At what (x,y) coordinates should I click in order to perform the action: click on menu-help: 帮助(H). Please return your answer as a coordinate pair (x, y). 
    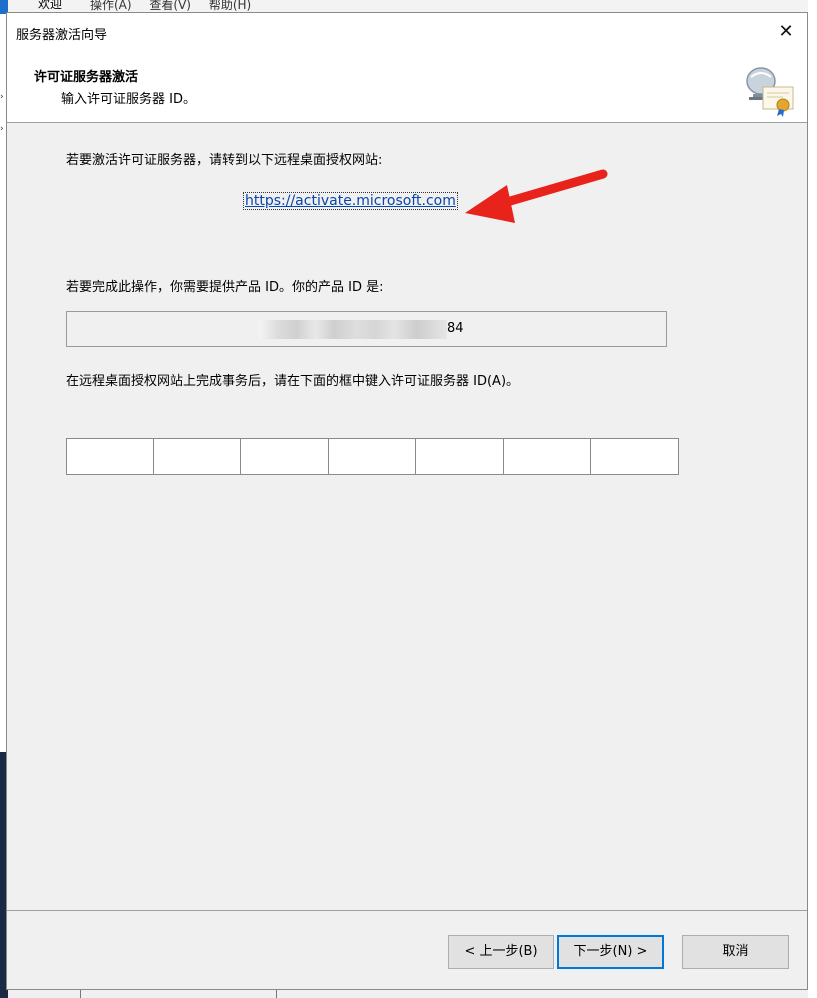
    Looking at the image, I should click on (230, 6).